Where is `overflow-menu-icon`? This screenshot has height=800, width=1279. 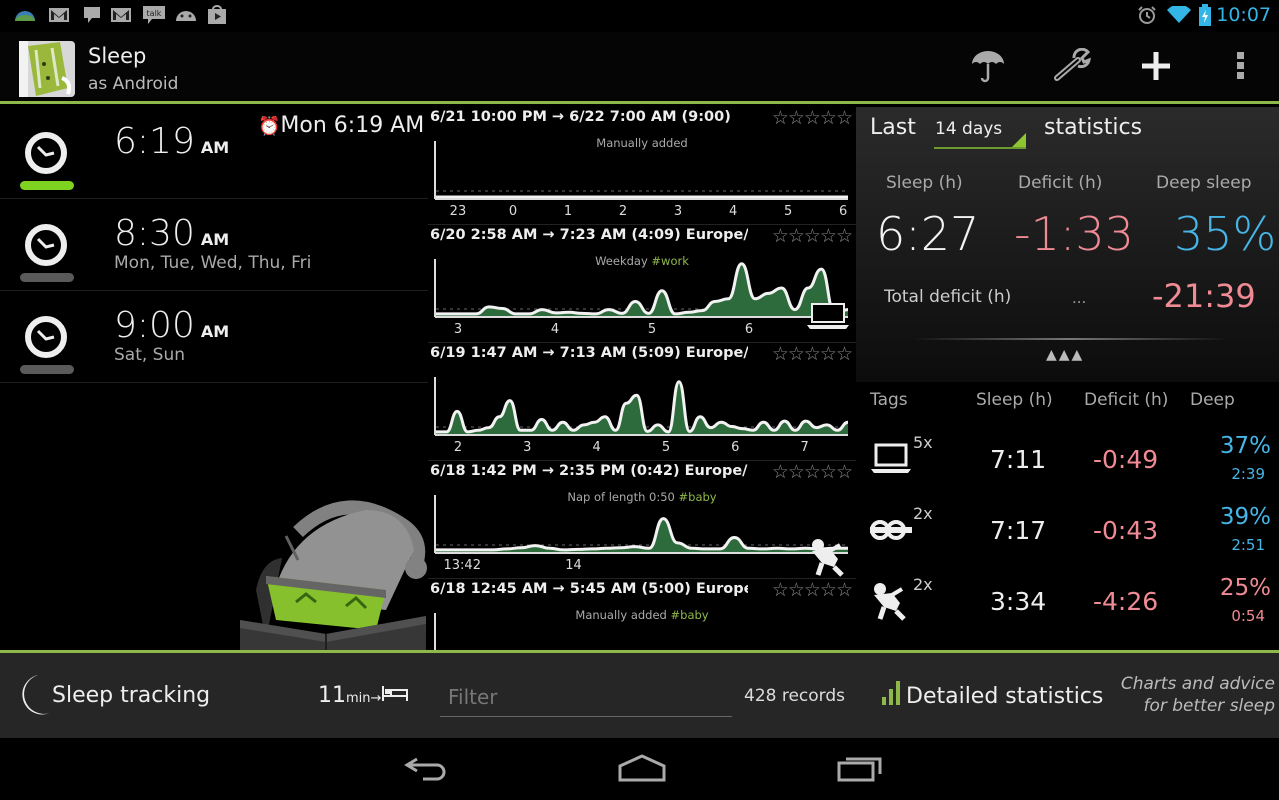 overflow-menu-icon is located at coordinates (1240, 68).